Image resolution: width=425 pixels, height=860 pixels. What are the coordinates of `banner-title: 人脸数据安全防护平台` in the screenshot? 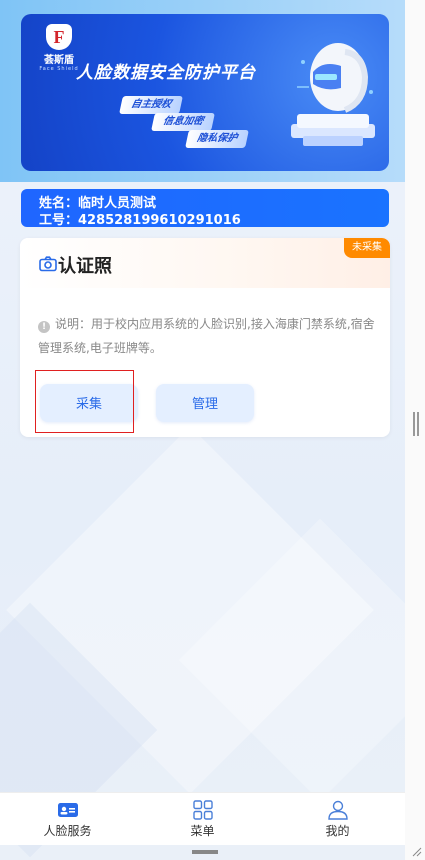 It's located at (166, 73).